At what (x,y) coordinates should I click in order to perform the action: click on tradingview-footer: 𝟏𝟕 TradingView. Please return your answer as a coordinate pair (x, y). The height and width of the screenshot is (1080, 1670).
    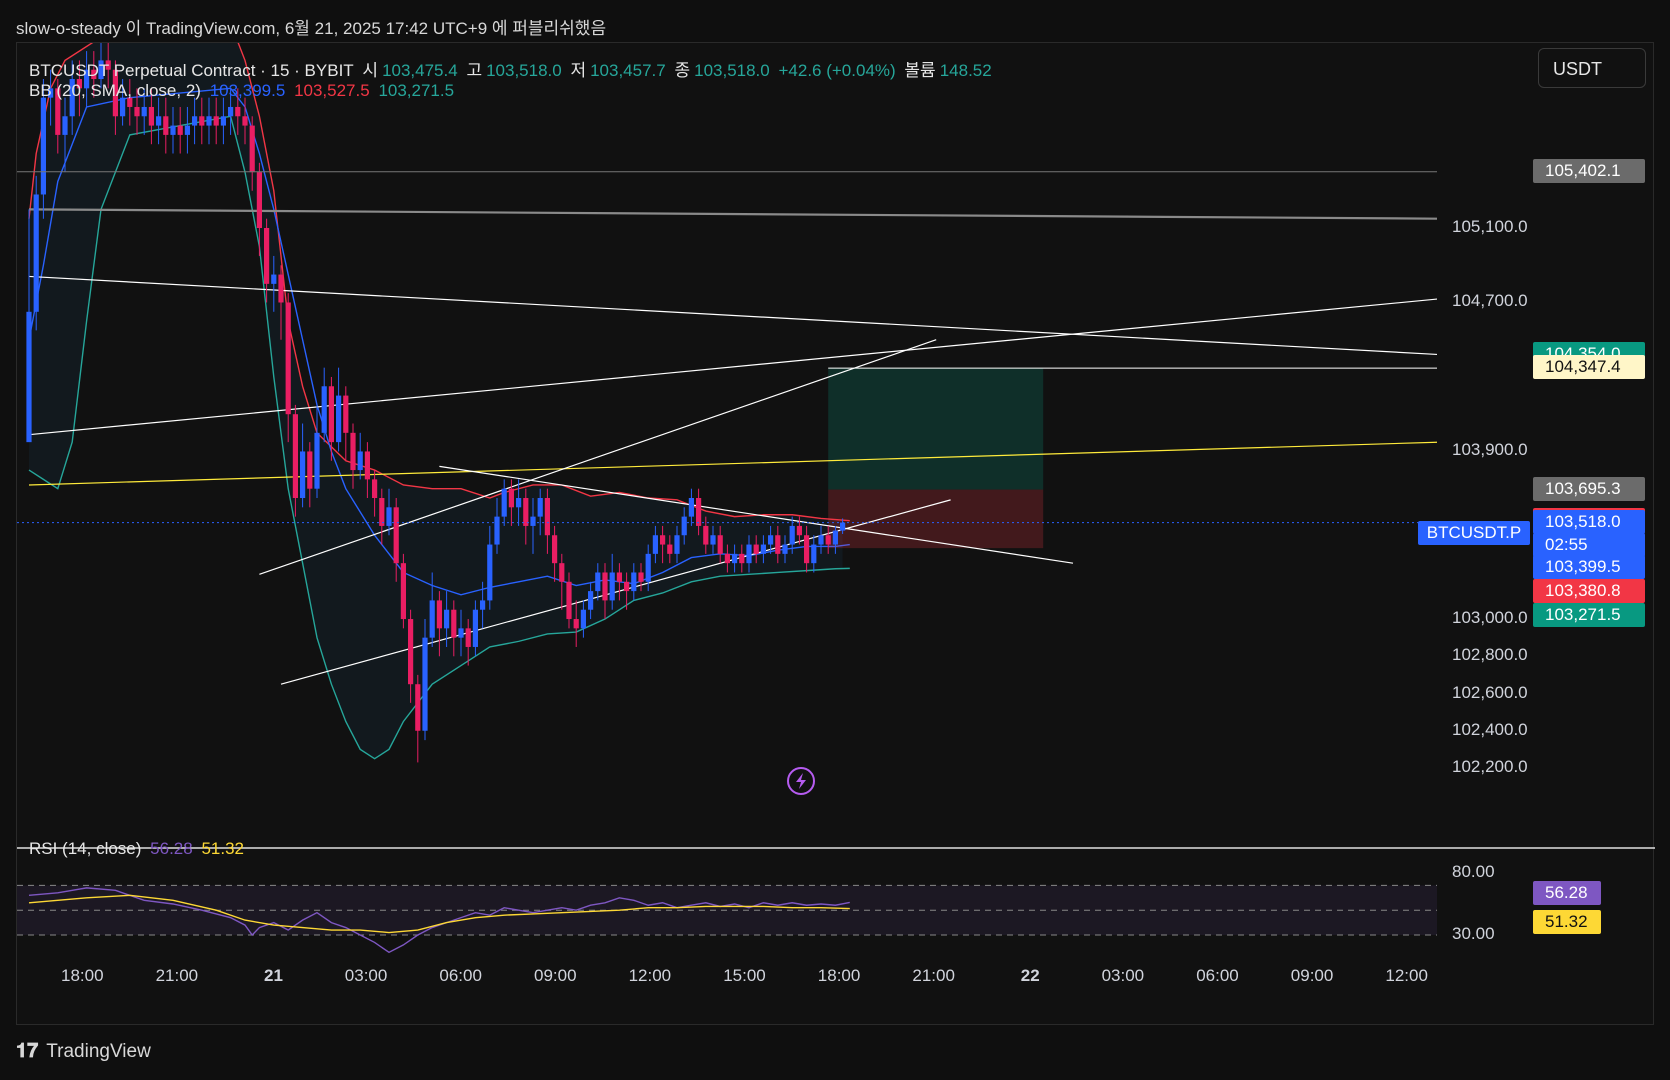
    Looking at the image, I should click on (83, 1051).